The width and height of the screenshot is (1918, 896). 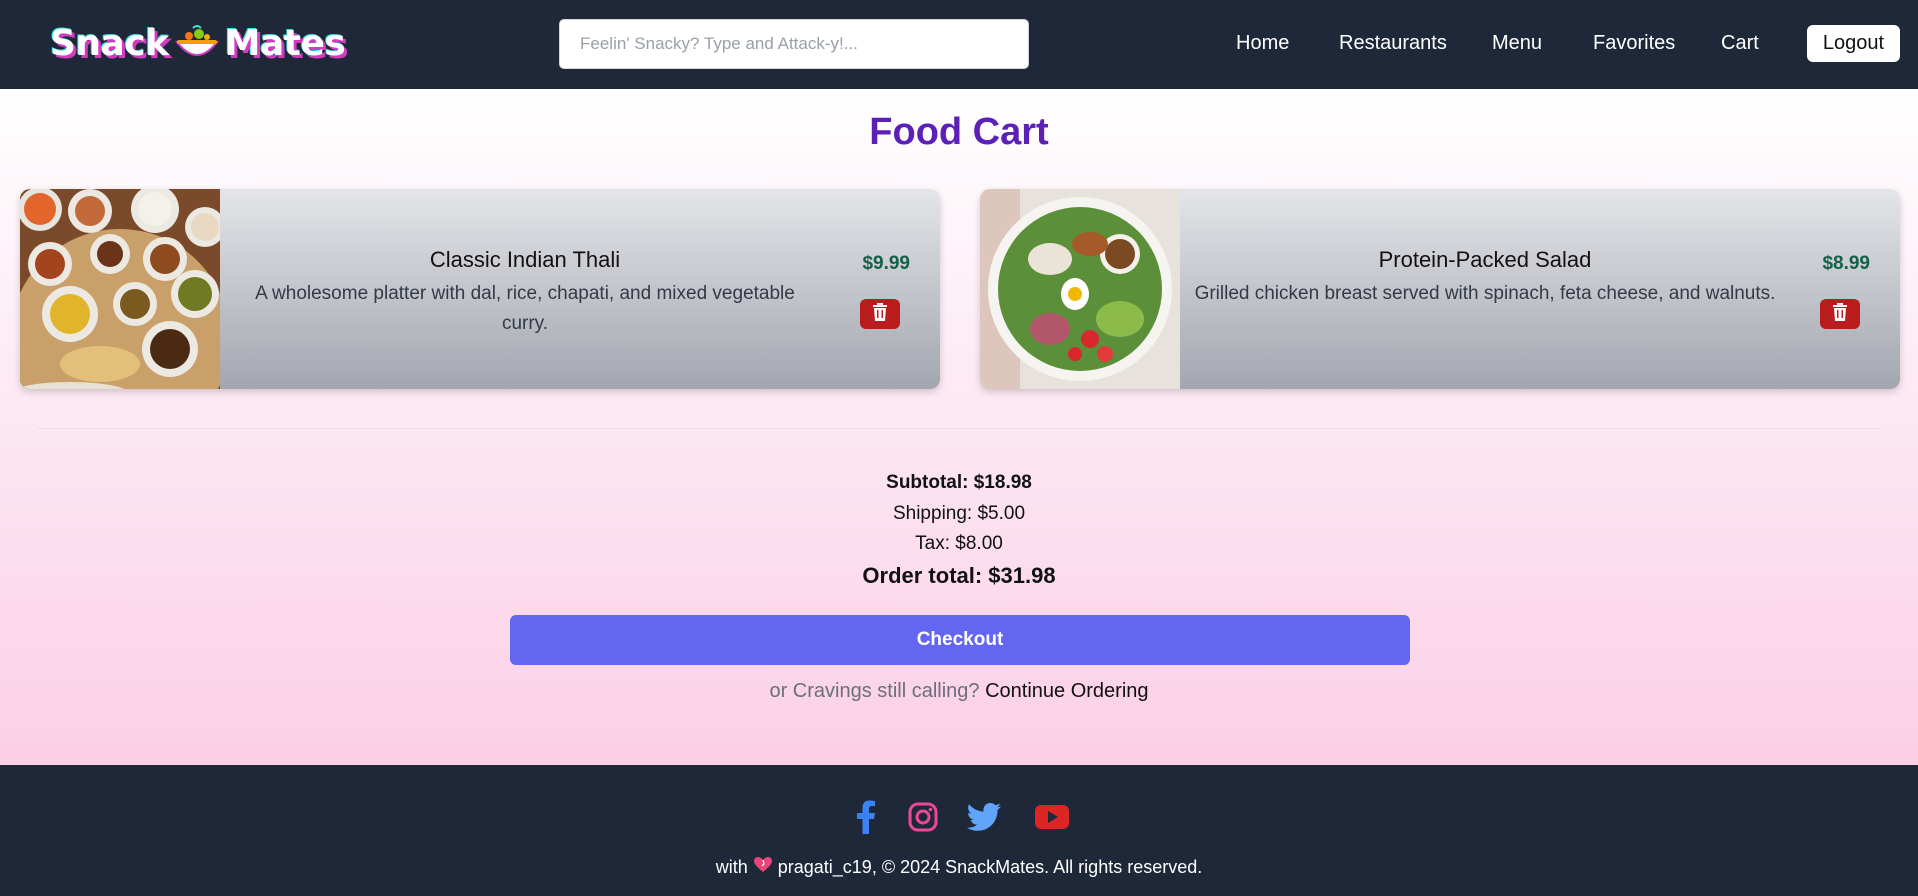 What do you see at coordinates (1485, 259) in the screenshot?
I see `item-name: Protein-Packed Salad` at bounding box center [1485, 259].